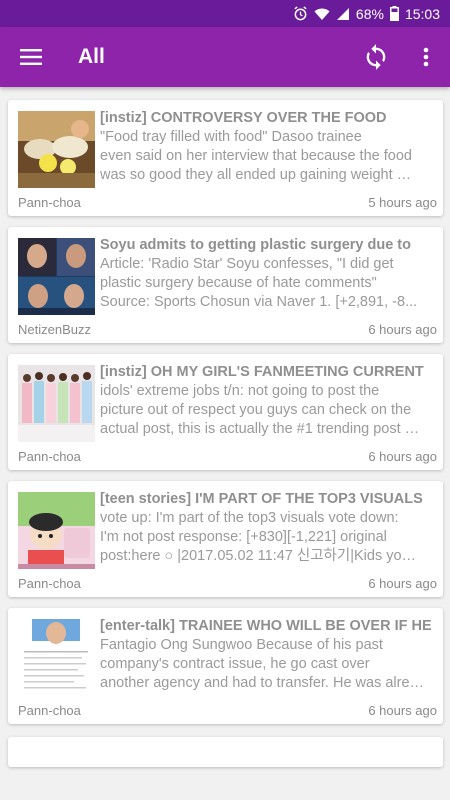  I want to click on thumbnail-cartoon, so click(56, 530).